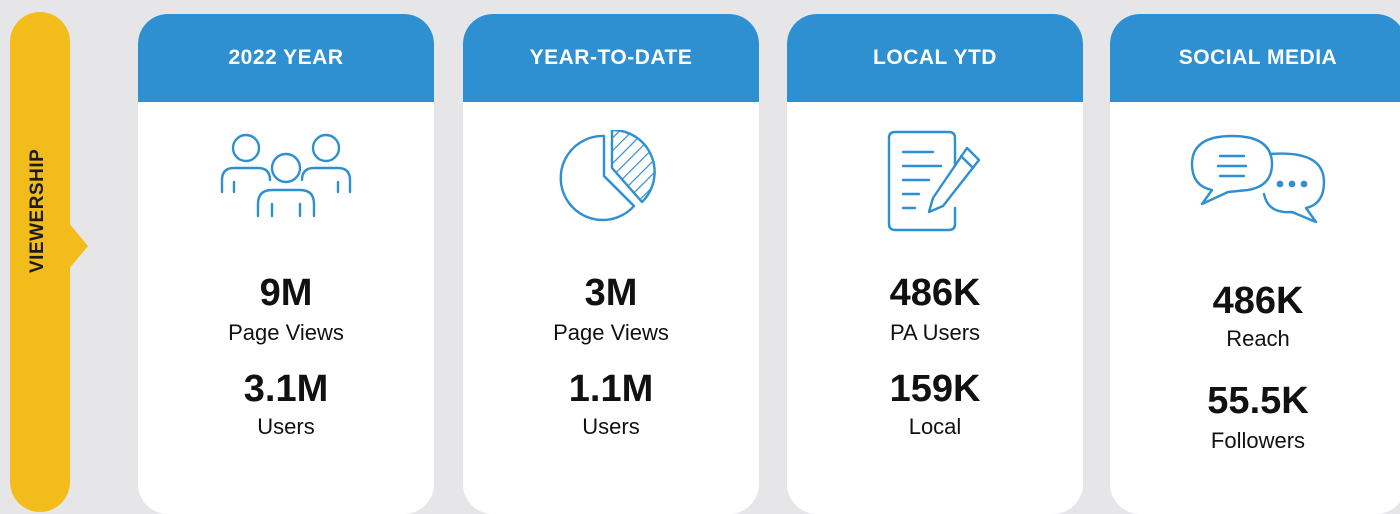 Image resolution: width=1400 pixels, height=514 pixels. What do you see at coordinates (286, 58) in the screenshot?
I see `card-title: 2022 YEAR` at bounding box center [286, 58].